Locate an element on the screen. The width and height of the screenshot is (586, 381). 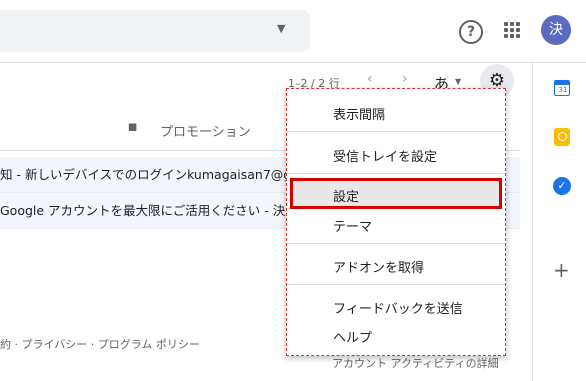
menu-item-configure-inbox: 受信トレイを設定 is located at coordinates (385, 155).